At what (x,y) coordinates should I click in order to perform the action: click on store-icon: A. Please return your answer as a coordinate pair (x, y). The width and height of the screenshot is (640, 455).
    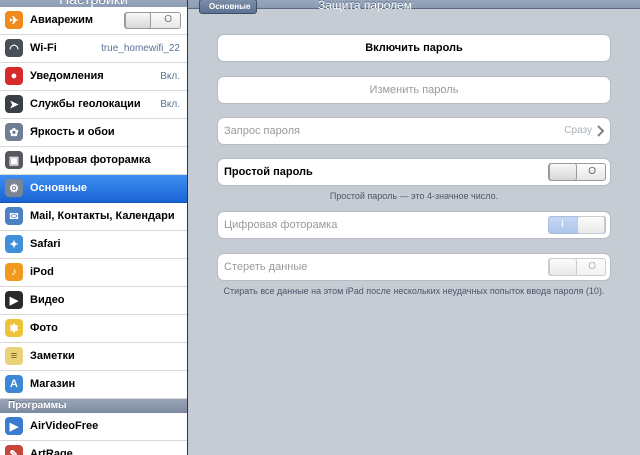
    Looking at the image, I should click on (14, 384).